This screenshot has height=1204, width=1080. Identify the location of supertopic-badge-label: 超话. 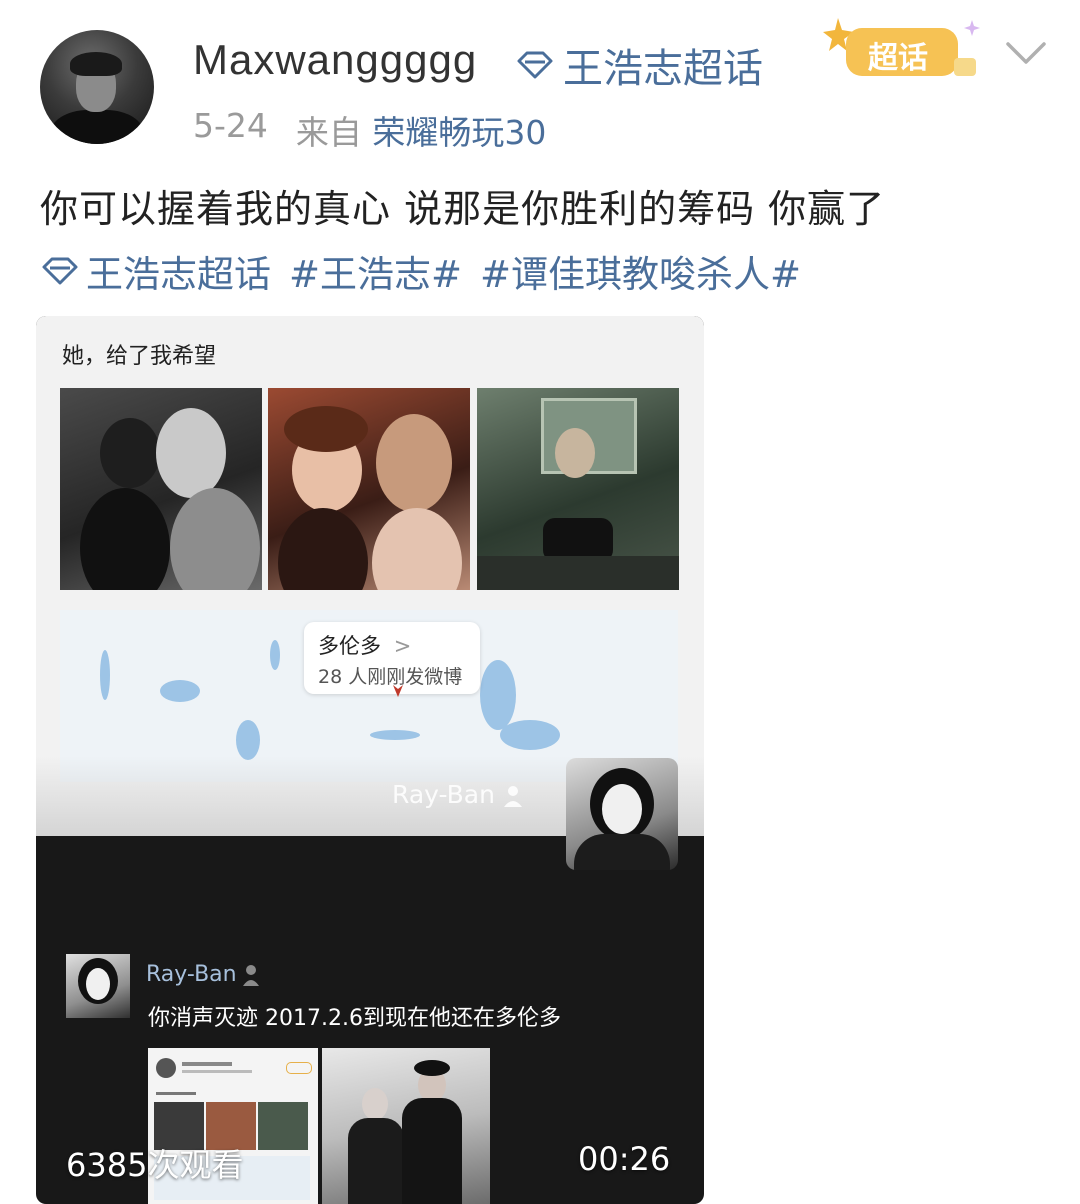
(898, 58).